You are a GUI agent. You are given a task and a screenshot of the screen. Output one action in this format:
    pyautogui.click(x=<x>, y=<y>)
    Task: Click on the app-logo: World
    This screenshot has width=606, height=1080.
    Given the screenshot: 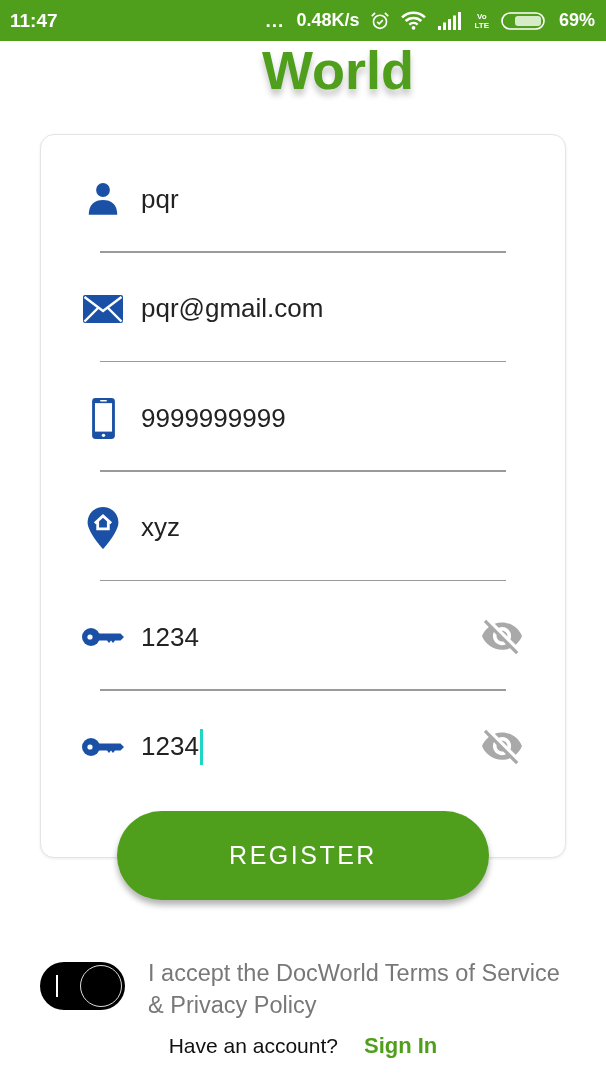 What is the action you would take?
    pyautogui.click(x=338, y=70)
    